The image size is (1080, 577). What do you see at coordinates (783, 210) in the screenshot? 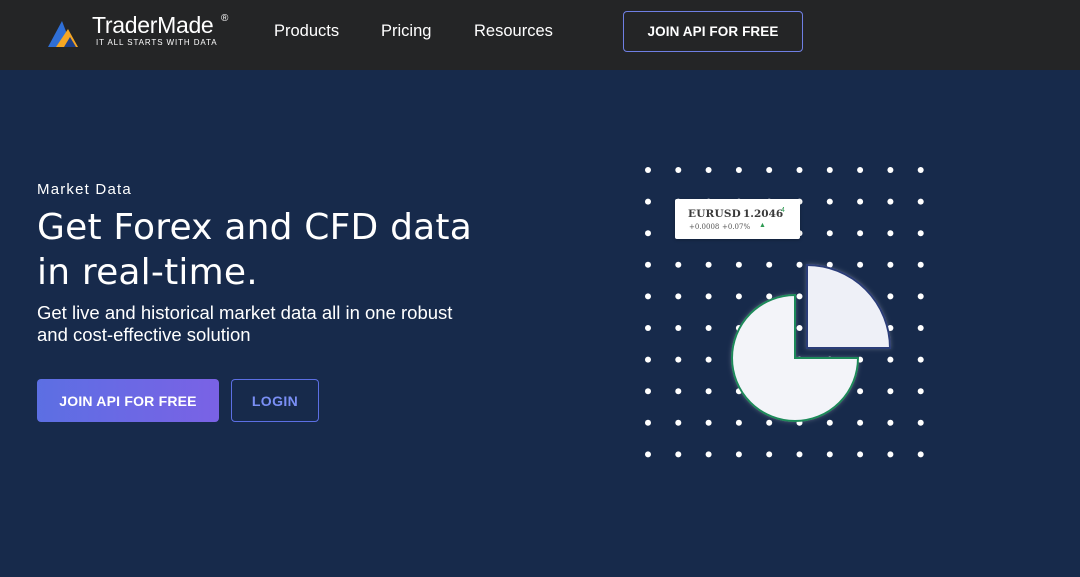
I see `quote-last-digit: 4` at bounding box center [783, 210].